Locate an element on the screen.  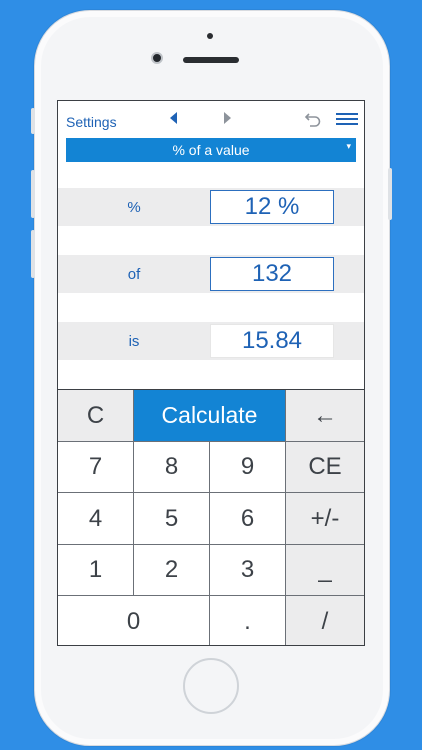
sensor-dot is located at coordinates (210, 36).